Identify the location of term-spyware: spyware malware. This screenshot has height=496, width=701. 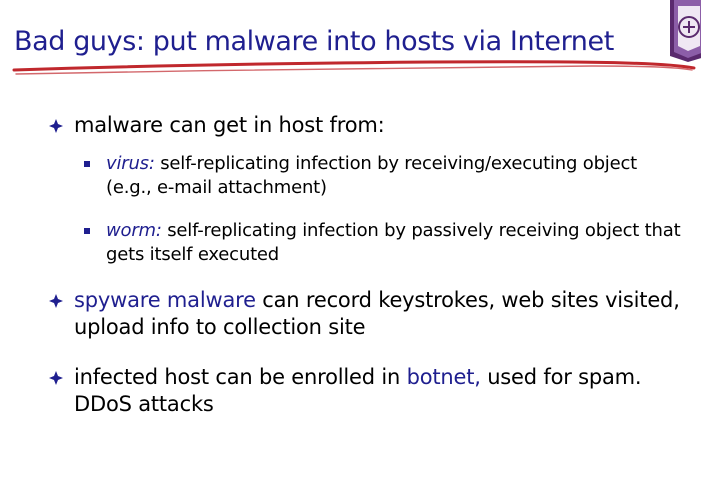
(165, 300).